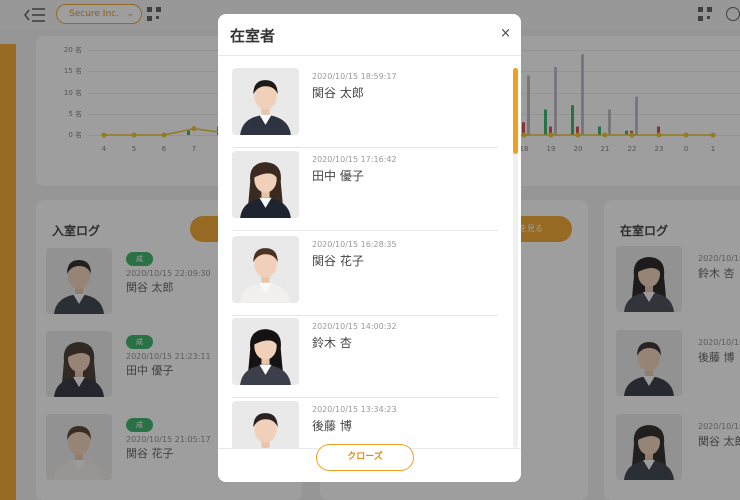  I want to click on scrollbar-thumb, so click(515, 111).